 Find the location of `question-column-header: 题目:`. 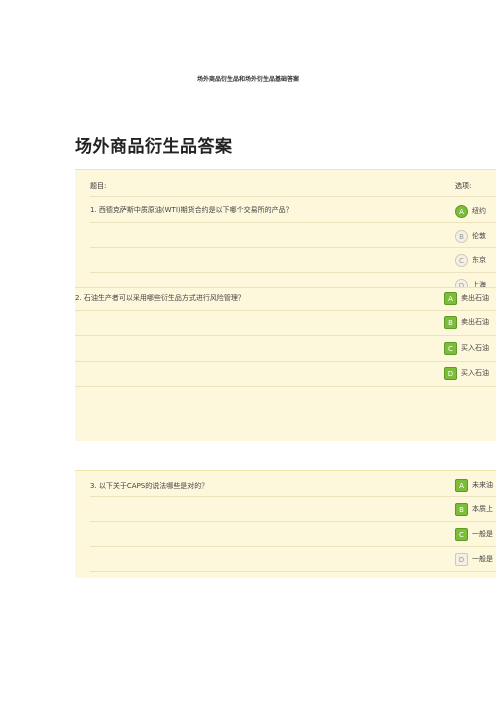

question-column-header: 题目: is located at coordinates (98, 186).